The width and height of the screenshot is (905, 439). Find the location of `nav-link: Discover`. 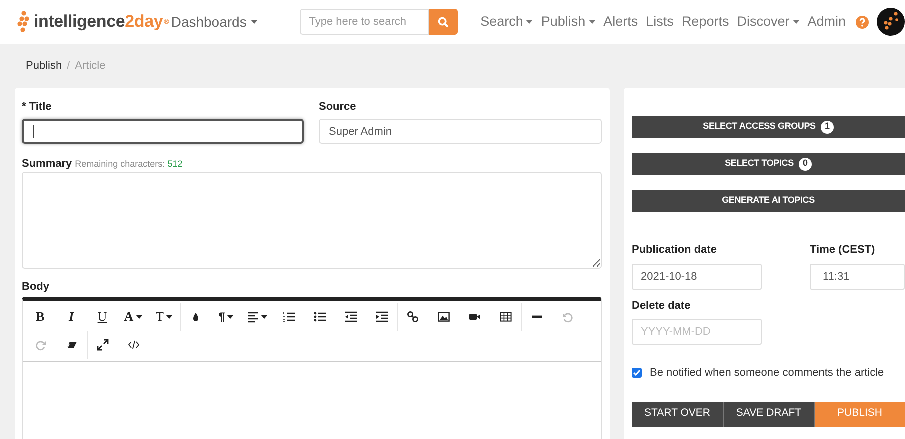

nav-link: Discover is located at coordinates (768, 22).